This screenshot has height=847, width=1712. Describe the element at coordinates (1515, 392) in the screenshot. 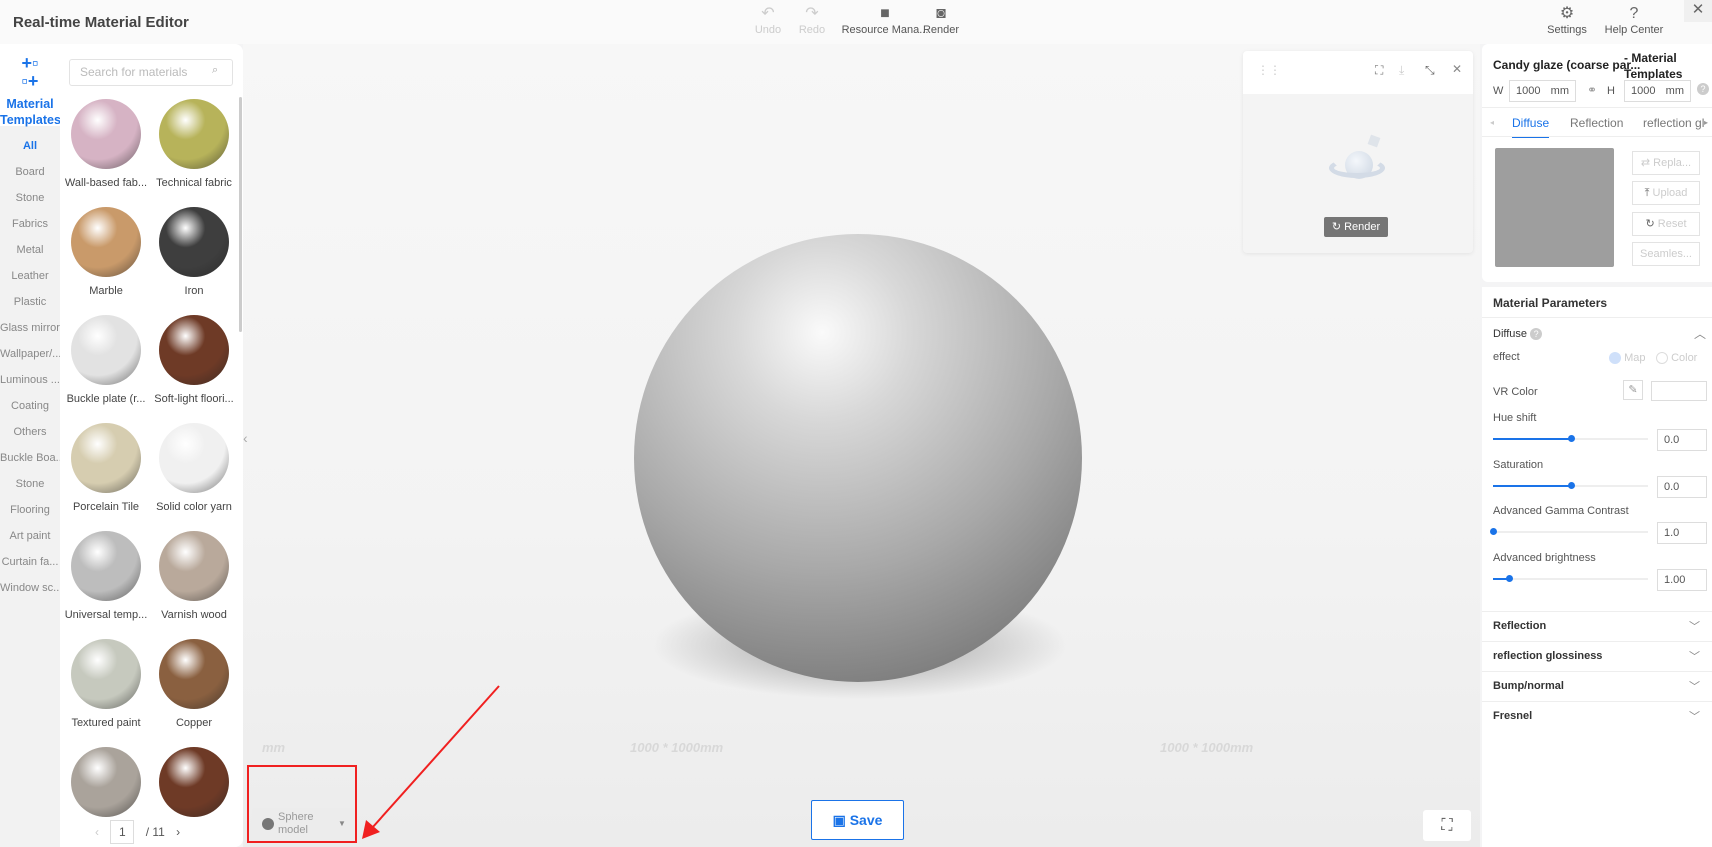

I see `vr-color-label: VR Color` at that location.